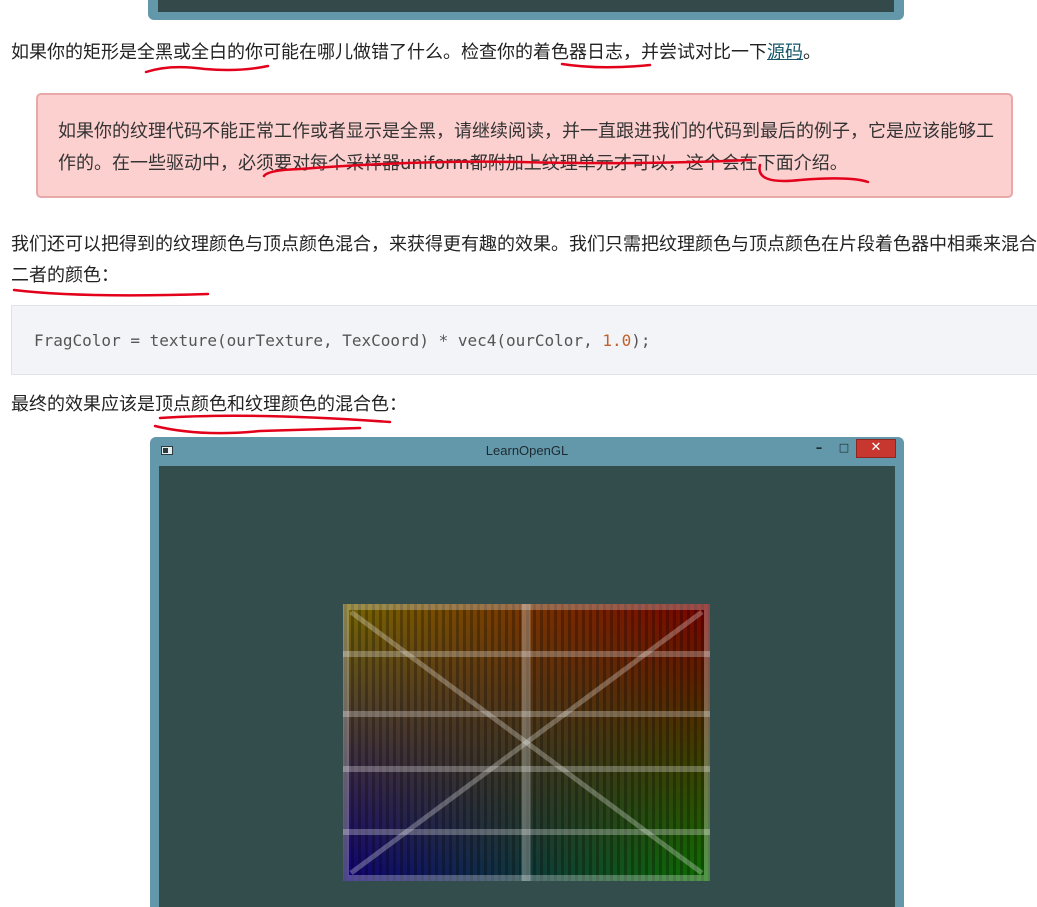 Image resolution: width=1037 pixels, height=907 pixels. I want to click on code-number: 1.0, so click(617, 340).